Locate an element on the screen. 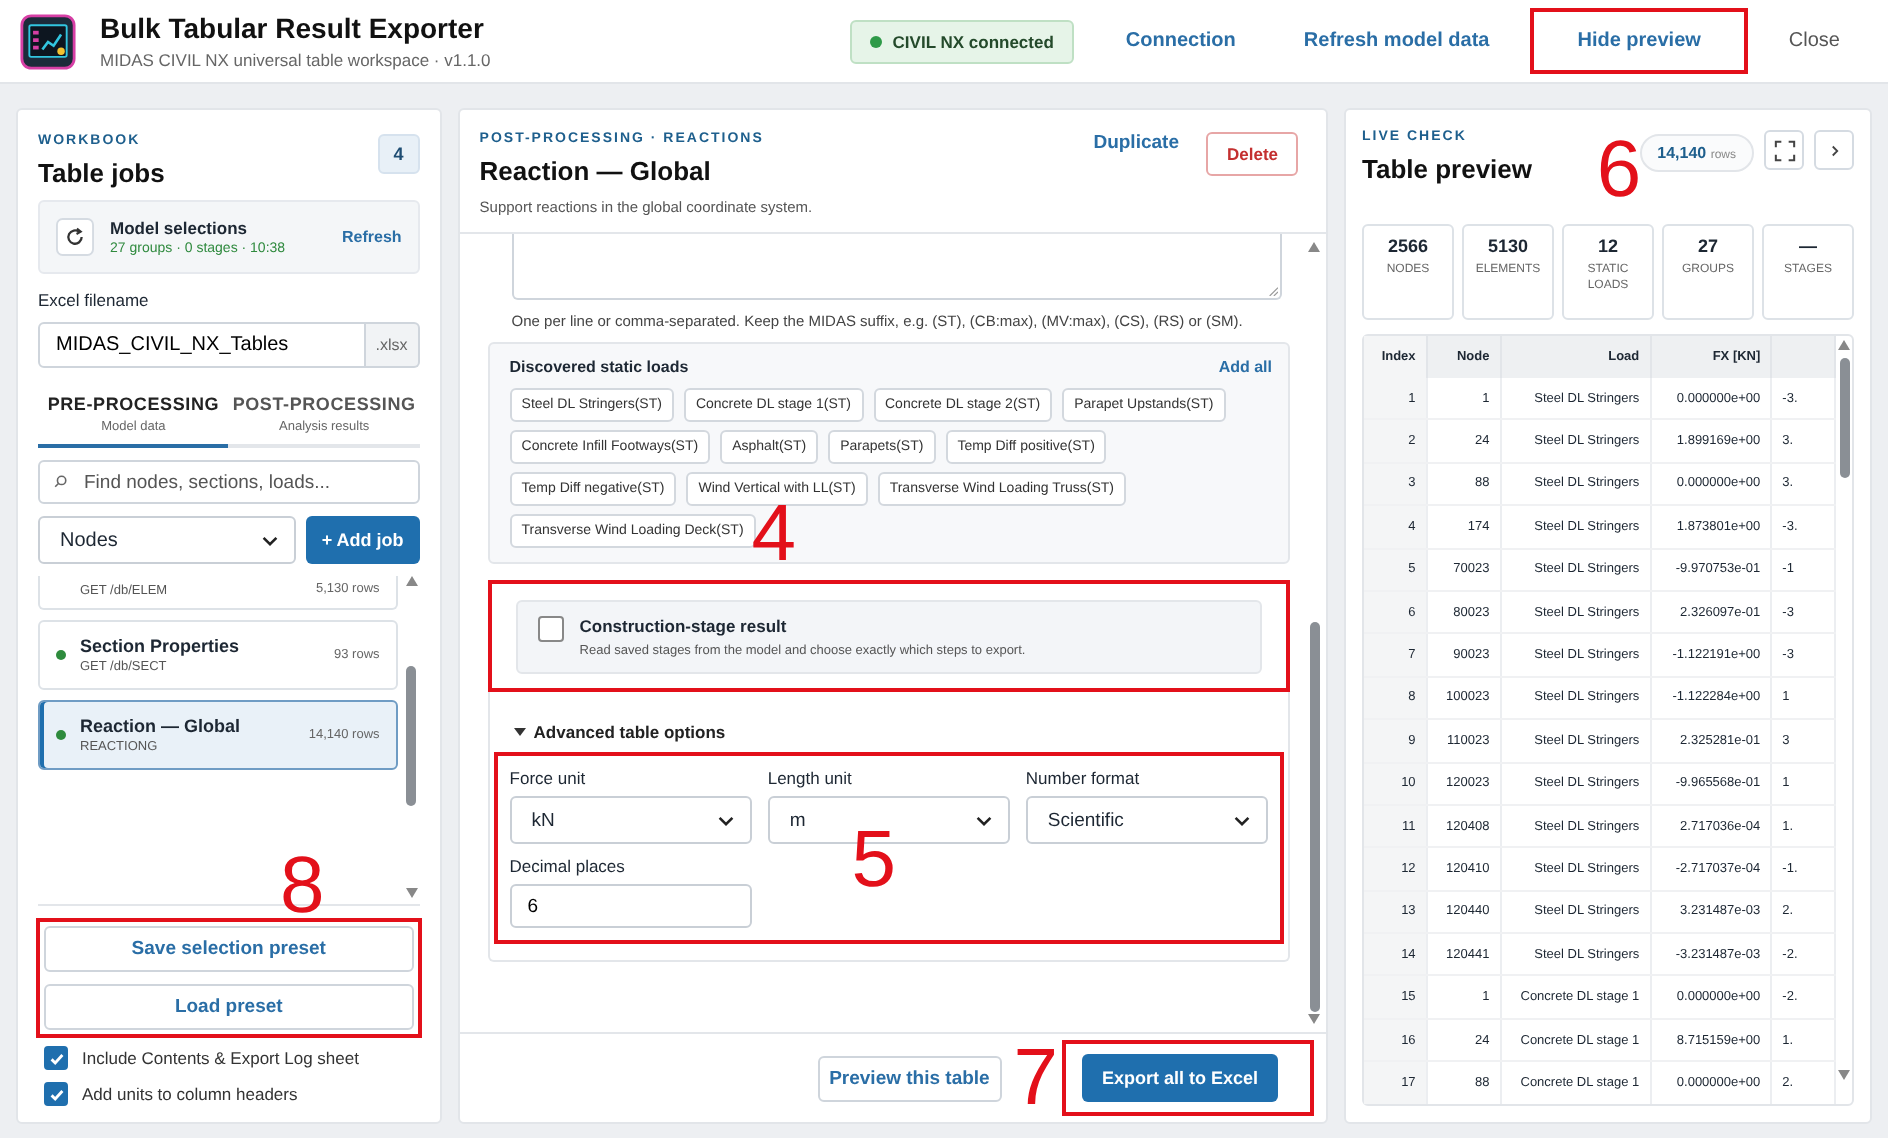  callout-number: 7 is located at coordinates (1035, 1078).